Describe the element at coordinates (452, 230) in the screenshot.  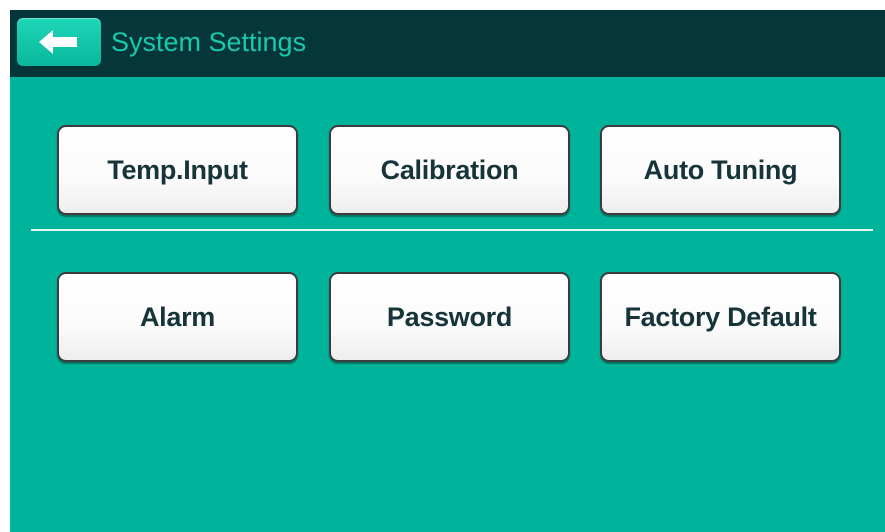
I see `divider` at that location.